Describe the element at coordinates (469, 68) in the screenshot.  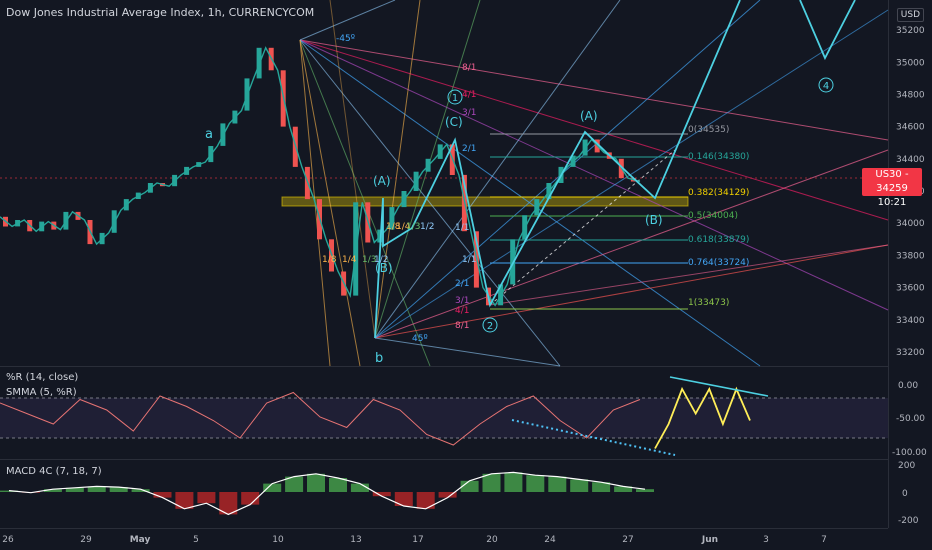
I see `fan-label-upper-0: 8/1` at that location.